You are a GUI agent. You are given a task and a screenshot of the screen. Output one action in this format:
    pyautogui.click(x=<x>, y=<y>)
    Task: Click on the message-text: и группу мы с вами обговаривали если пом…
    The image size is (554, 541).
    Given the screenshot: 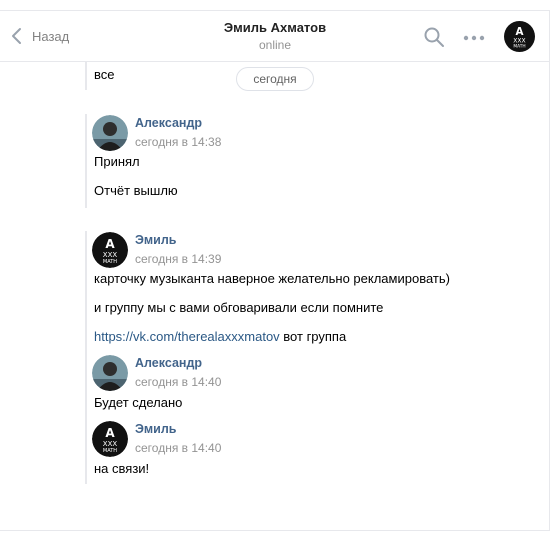 What is the action you would take?
    pyautogui.click(x=239, y=307)
    